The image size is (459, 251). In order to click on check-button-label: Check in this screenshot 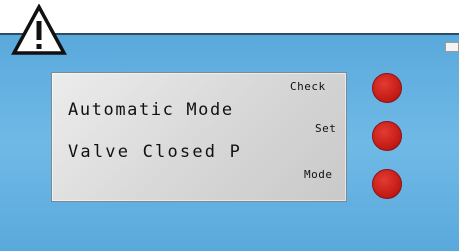, I will do `click(308, 86)`.